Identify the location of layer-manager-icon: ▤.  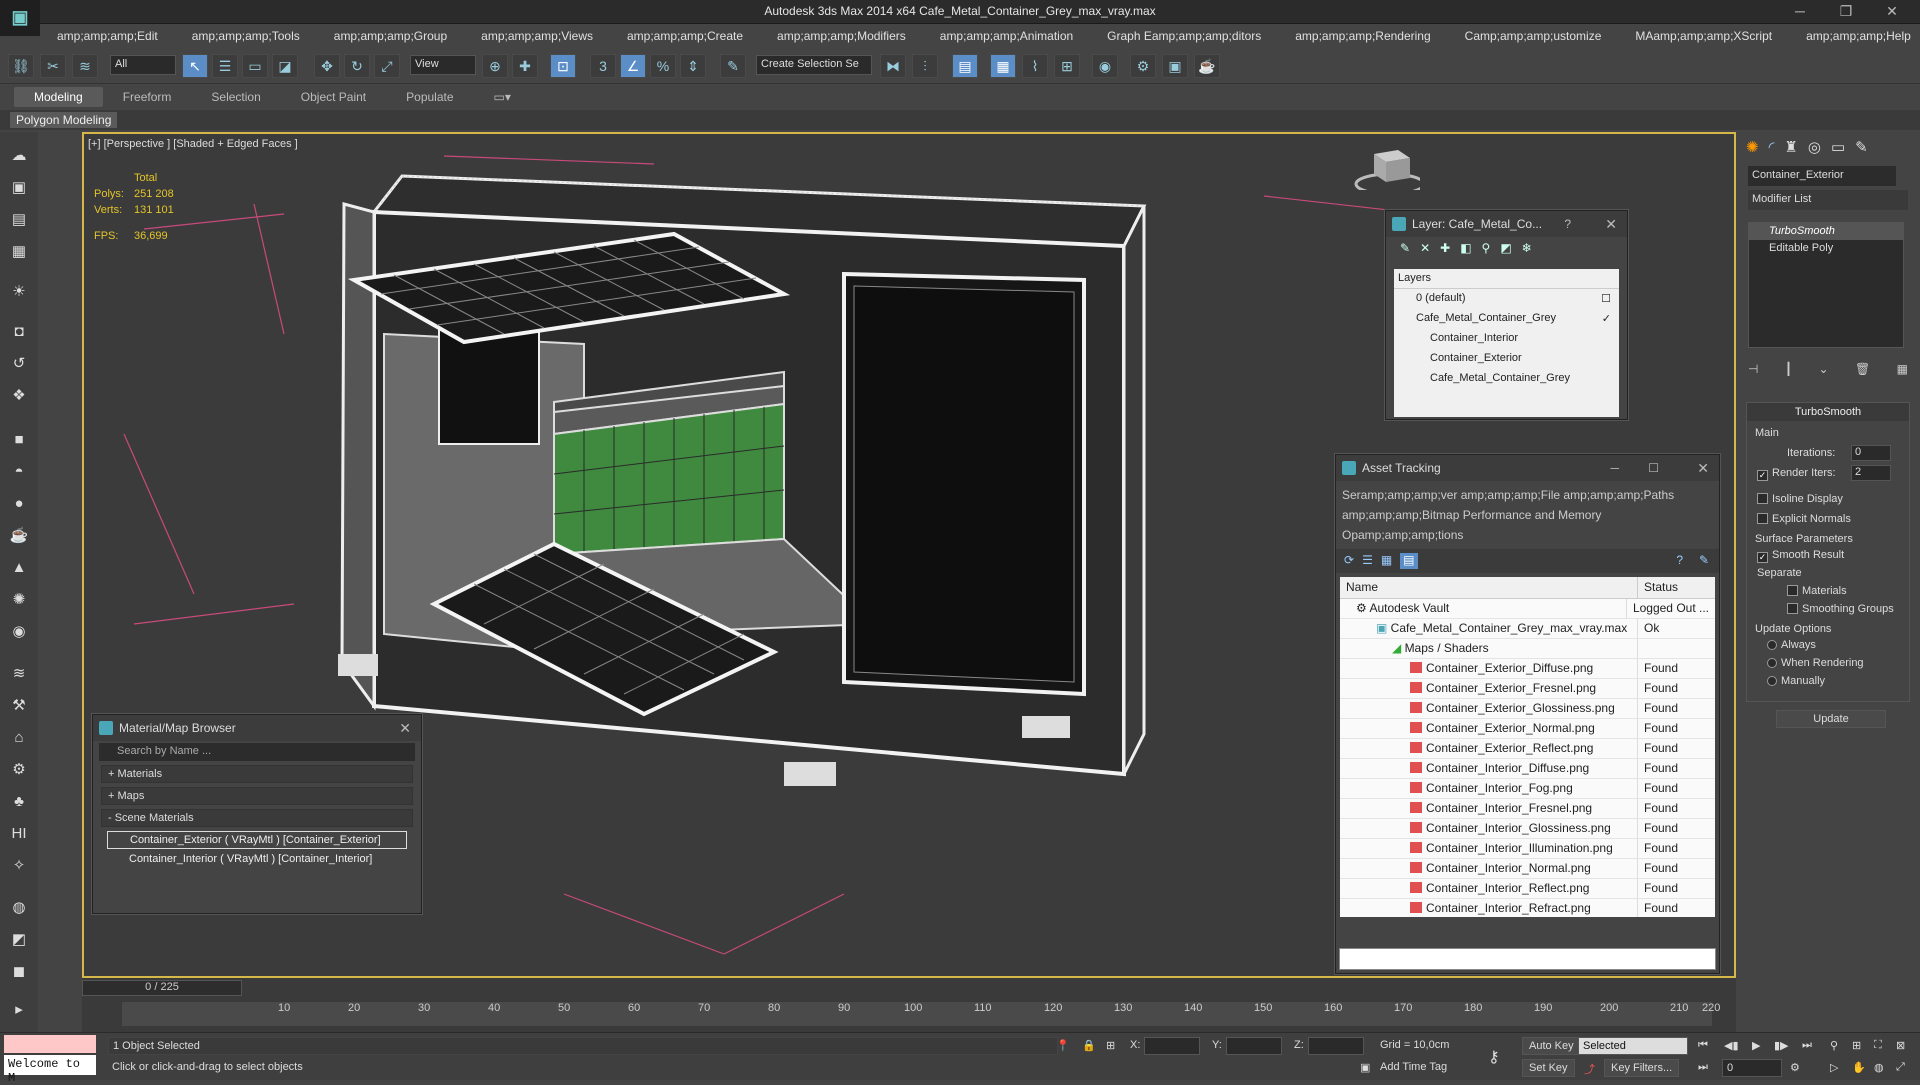
(965, 66).